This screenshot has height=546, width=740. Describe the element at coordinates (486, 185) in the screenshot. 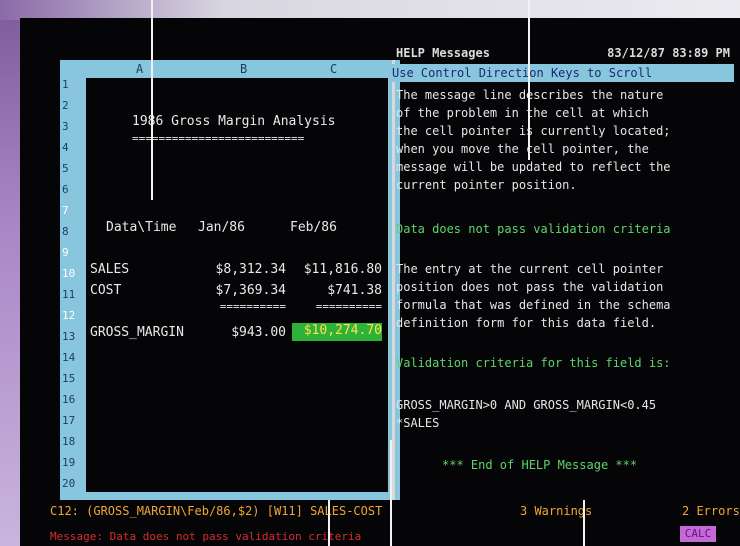

I see `help-paragraph-line: current pointer position.` at that location.